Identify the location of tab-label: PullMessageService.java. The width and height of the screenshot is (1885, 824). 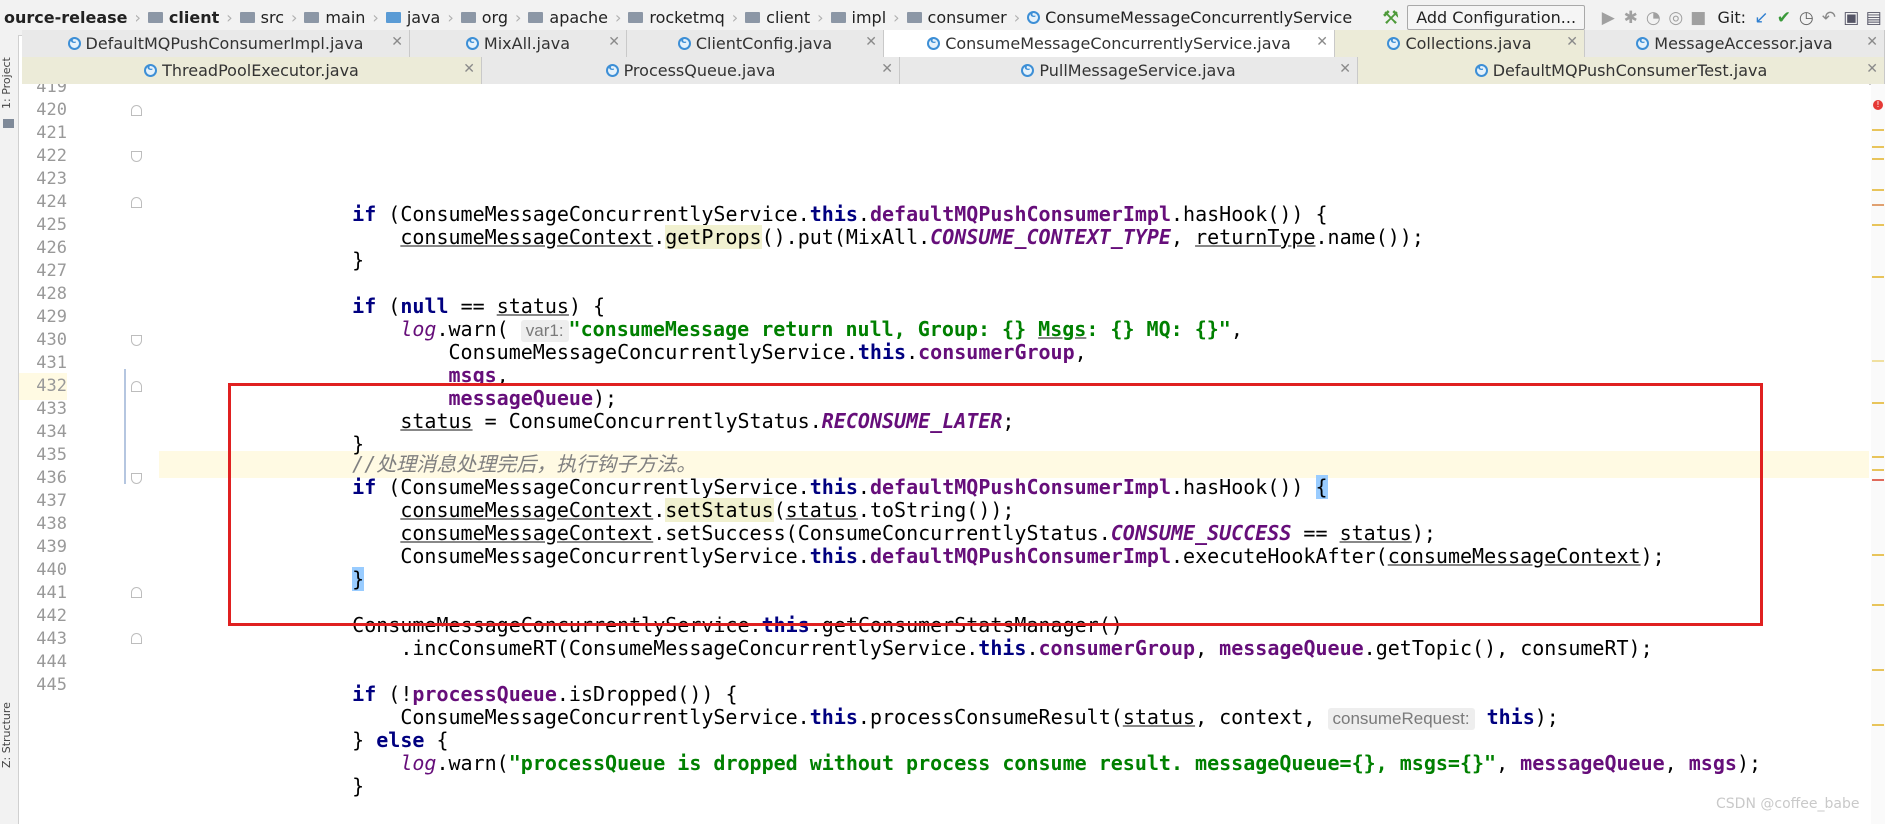
(1137, 70).